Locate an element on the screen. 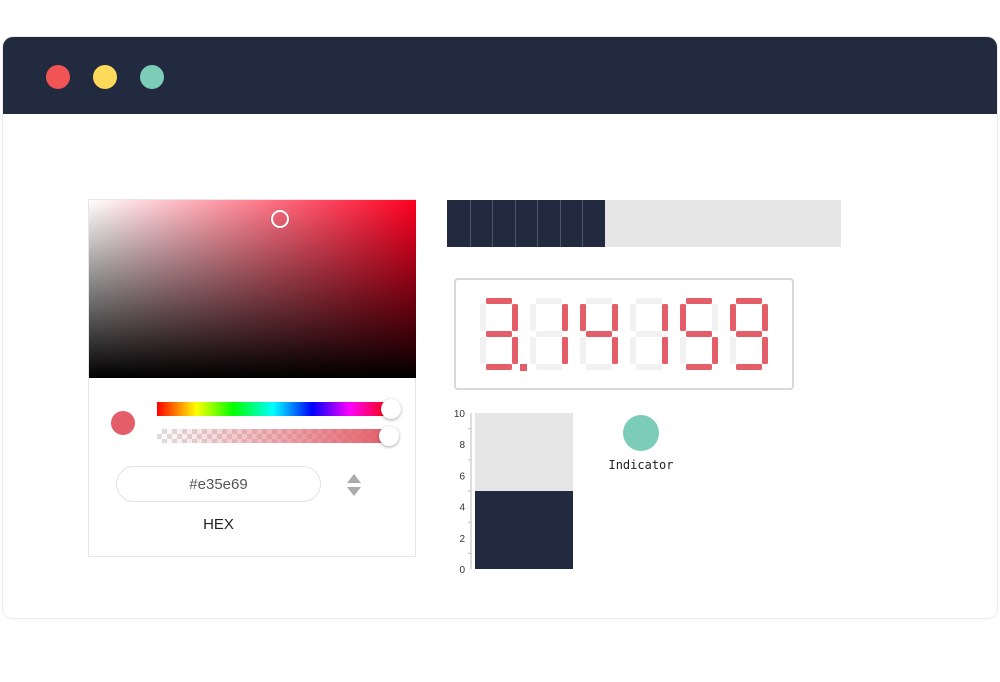 Image resolution: width=1000 pixels, height=682 pixels. close-window-button is located at coordinates (58, 77).